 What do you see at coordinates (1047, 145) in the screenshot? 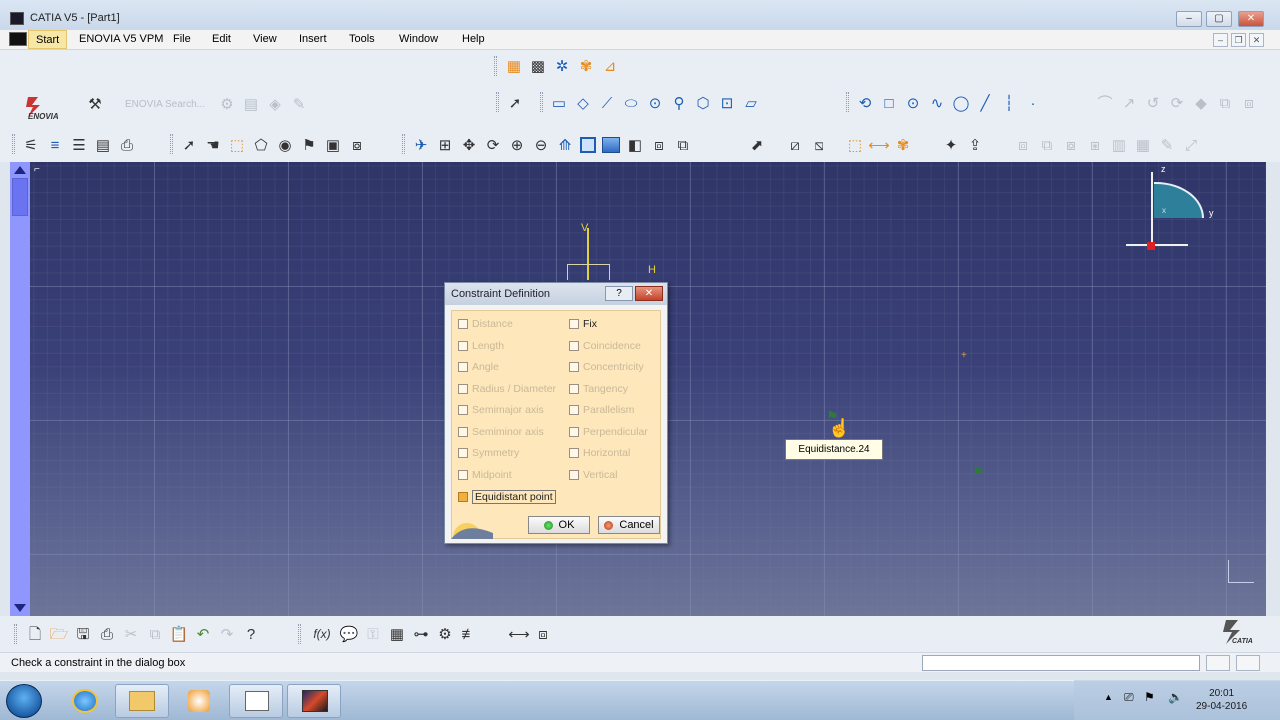
I see `disabled-tool-2-icon: ⧉` at bounding box center [1047, 145].